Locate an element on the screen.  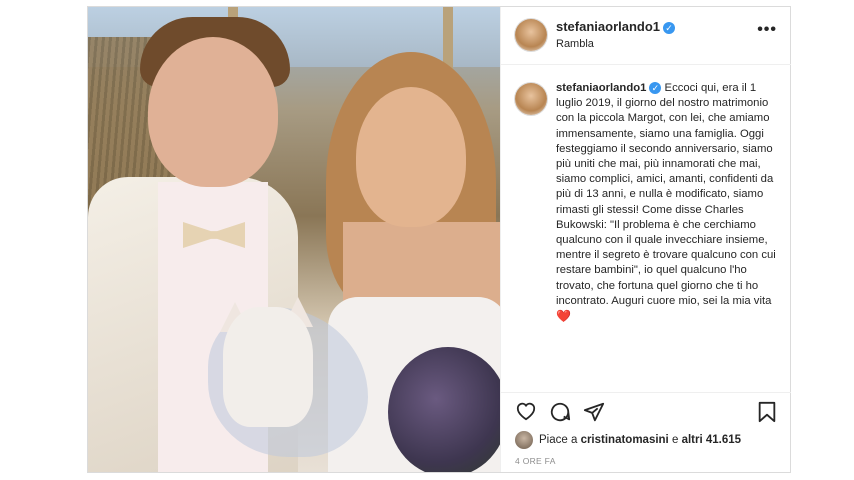
likes-summary: Piace a cristinatomasini e altri 41.615 is located at coordinates (628, 440).